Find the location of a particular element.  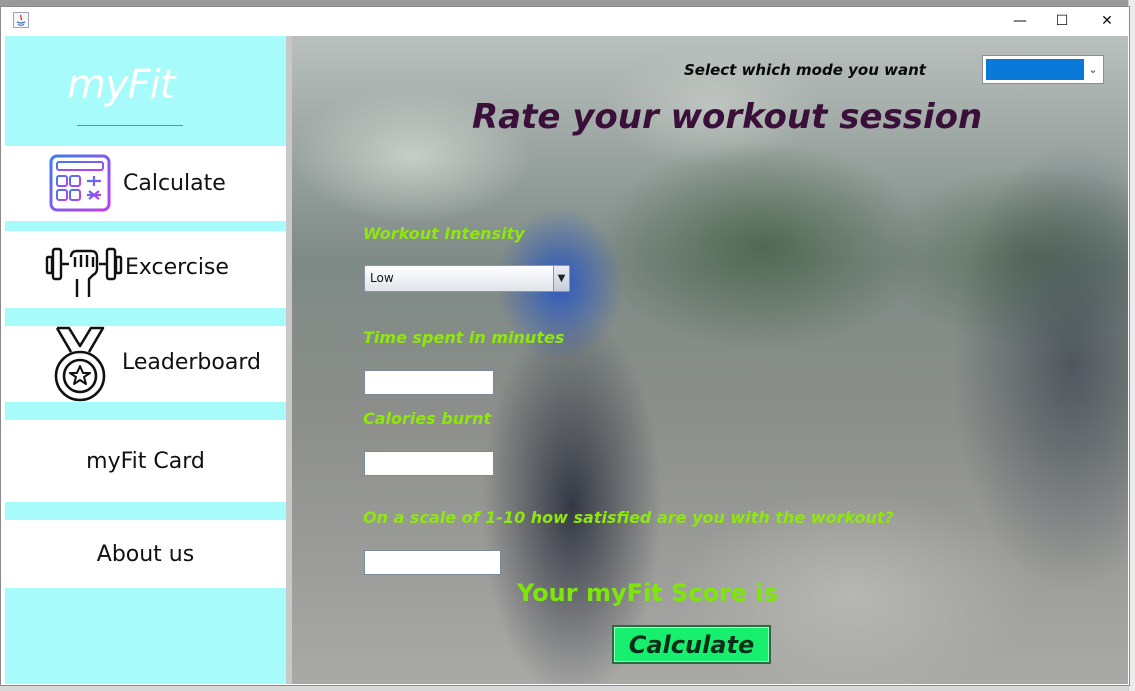

medal-icon is located at coordinates (80, 364).